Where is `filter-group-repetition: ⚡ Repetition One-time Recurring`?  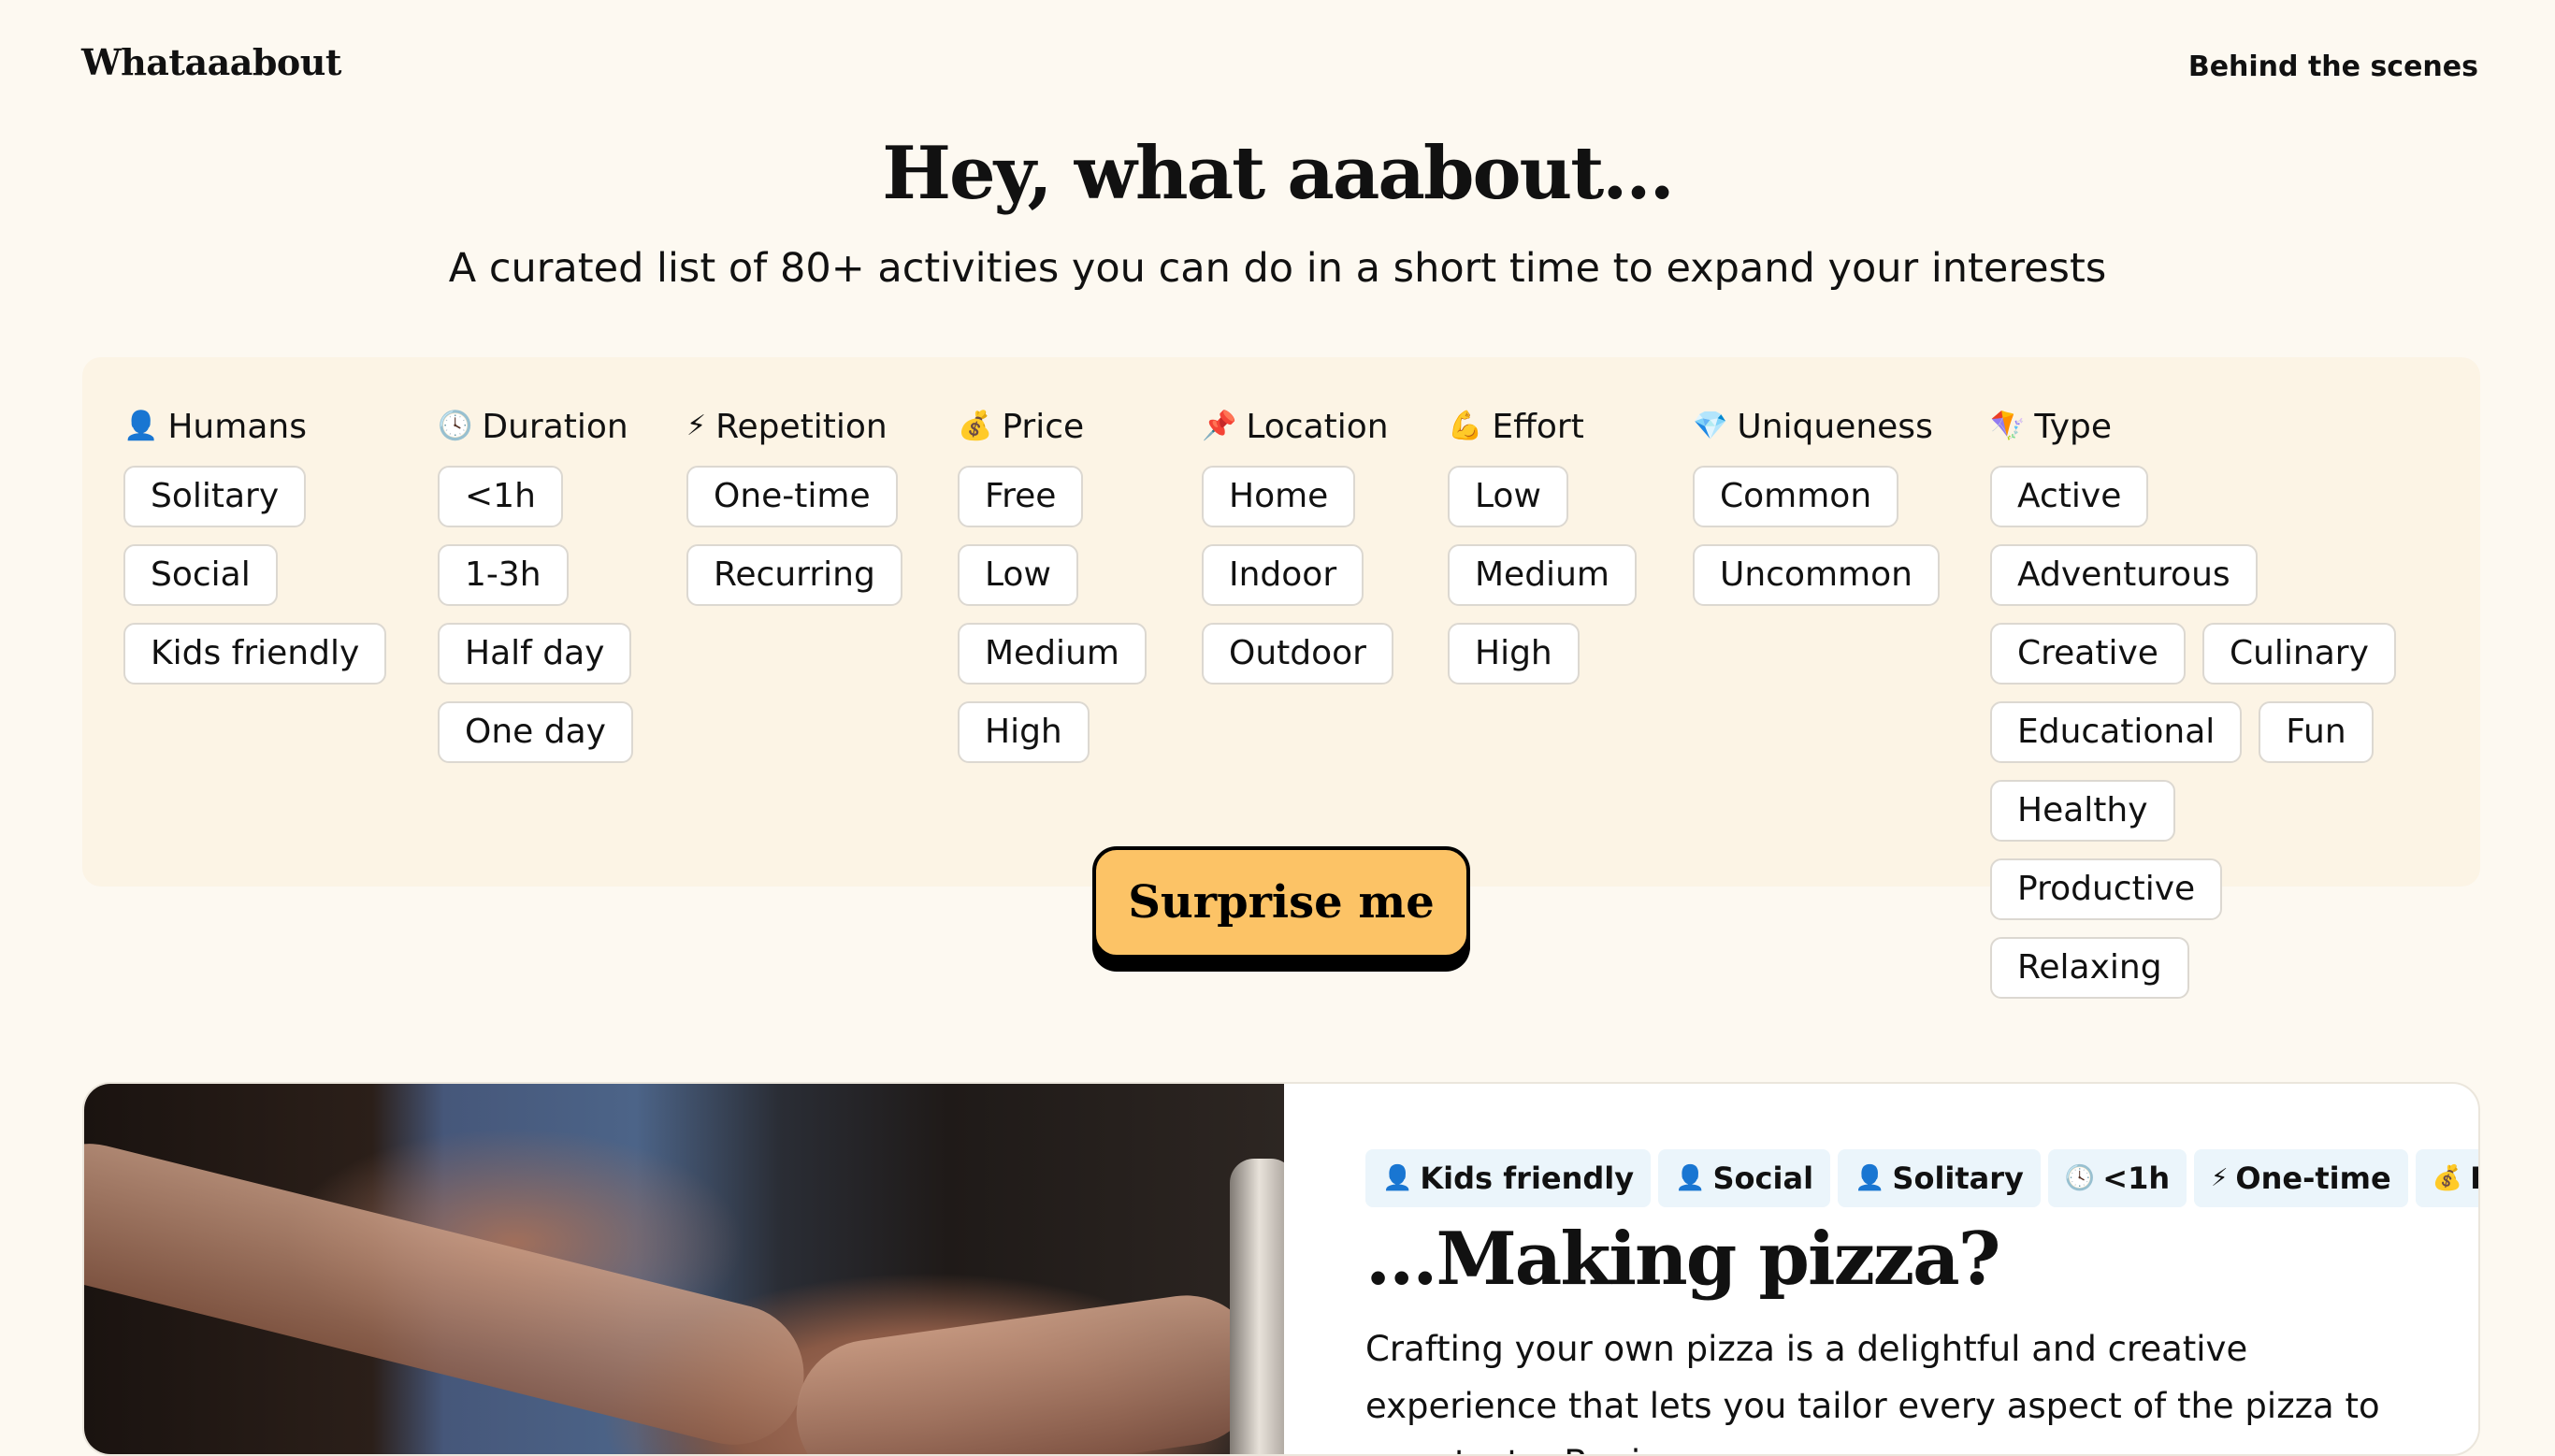
filter-group-repetition: ⚡ Repetition One-time Recurring is located at coordinates (808, 514).